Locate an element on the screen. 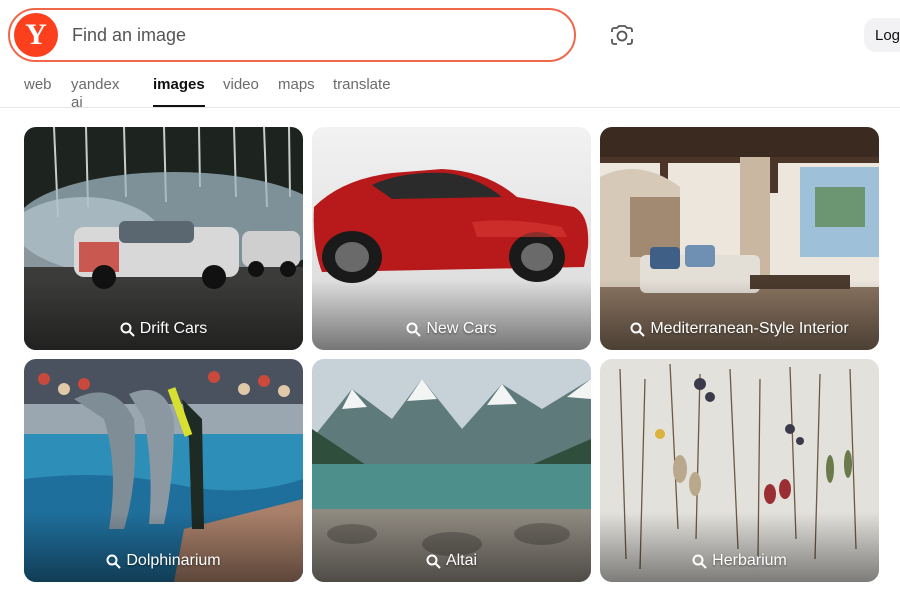  login-button: Log is located at coordinates (882, 35).